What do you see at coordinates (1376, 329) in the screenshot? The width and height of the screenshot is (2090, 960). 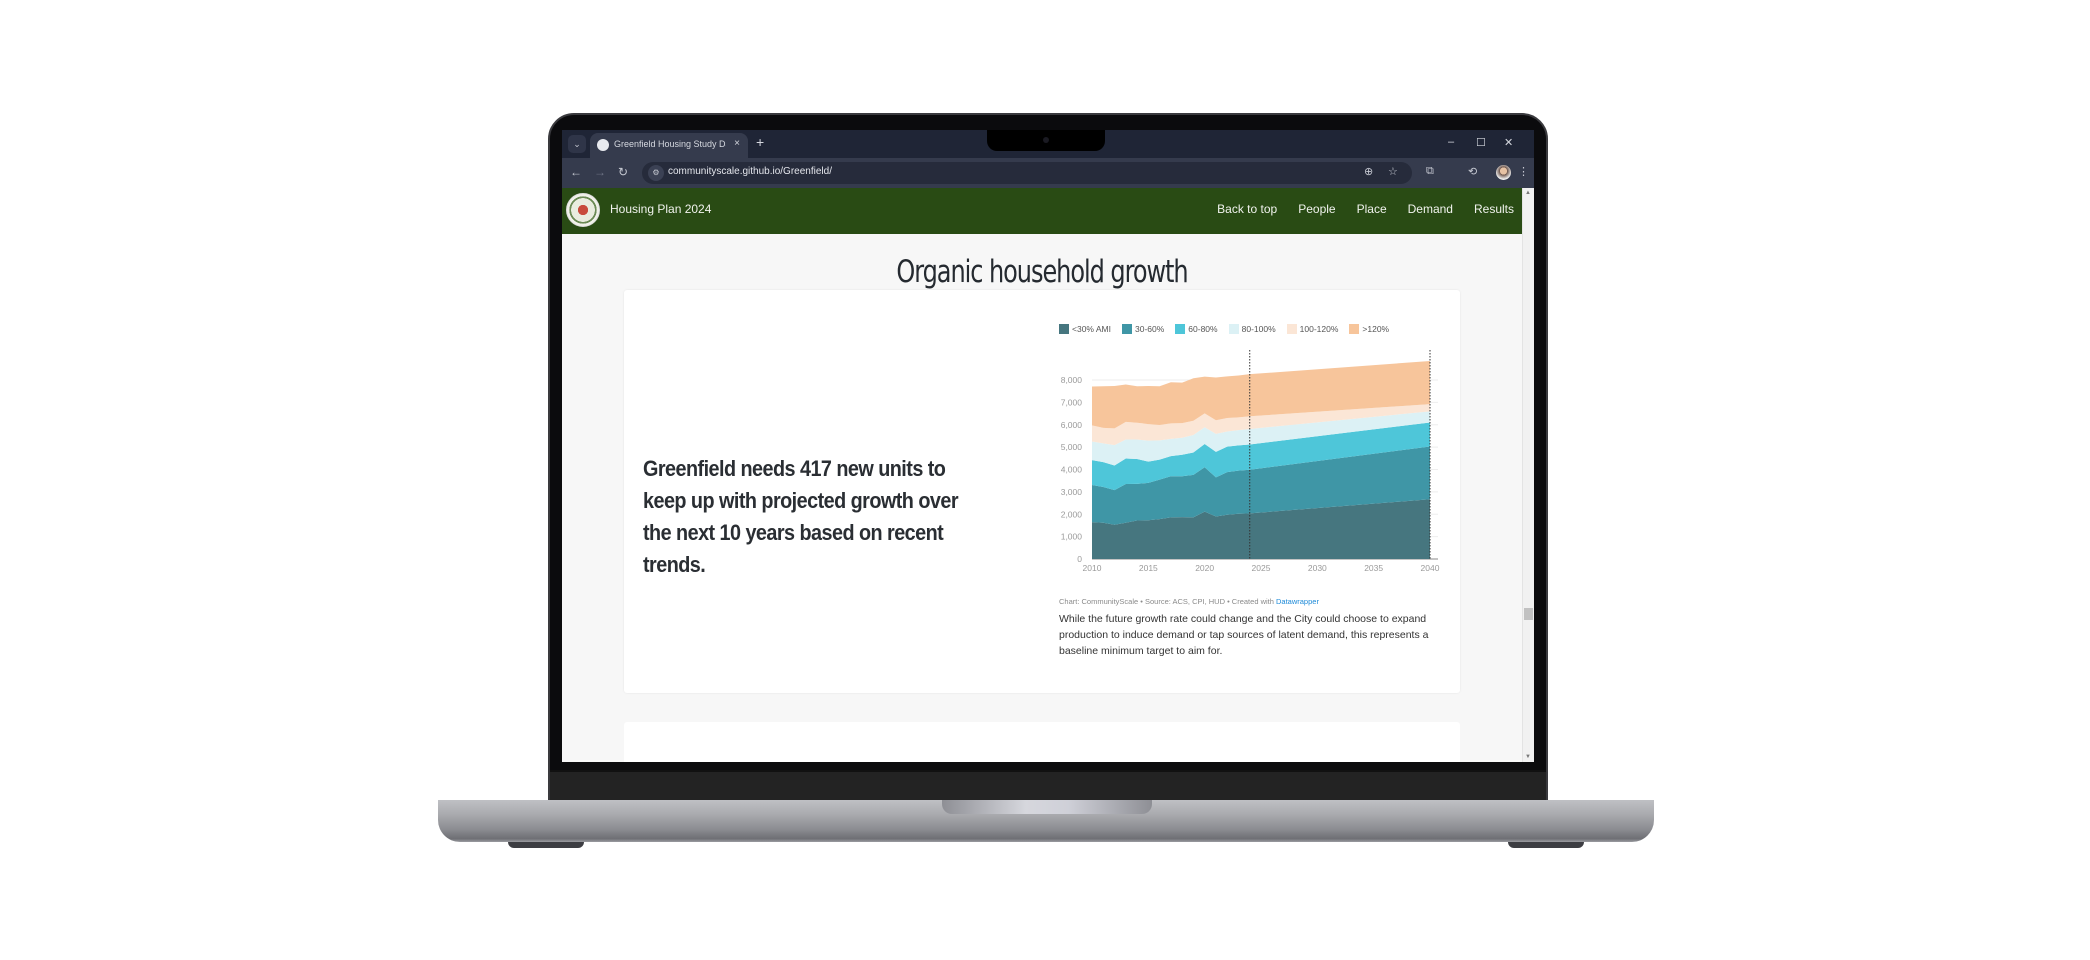 I see `legend-label: >120%` at bounding box center [1376, 329].